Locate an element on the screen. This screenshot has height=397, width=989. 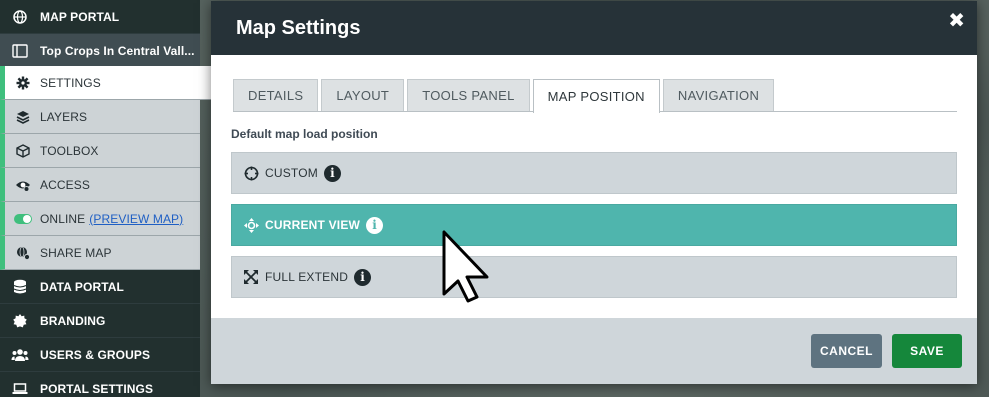
move-arrows-icon is located at coordinates (251, 225).